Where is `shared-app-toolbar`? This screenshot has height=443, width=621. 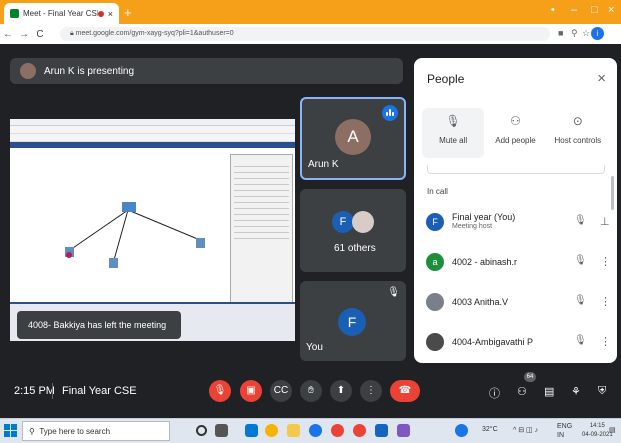
shared-app-toolbar is located at coordinates (152, 130).